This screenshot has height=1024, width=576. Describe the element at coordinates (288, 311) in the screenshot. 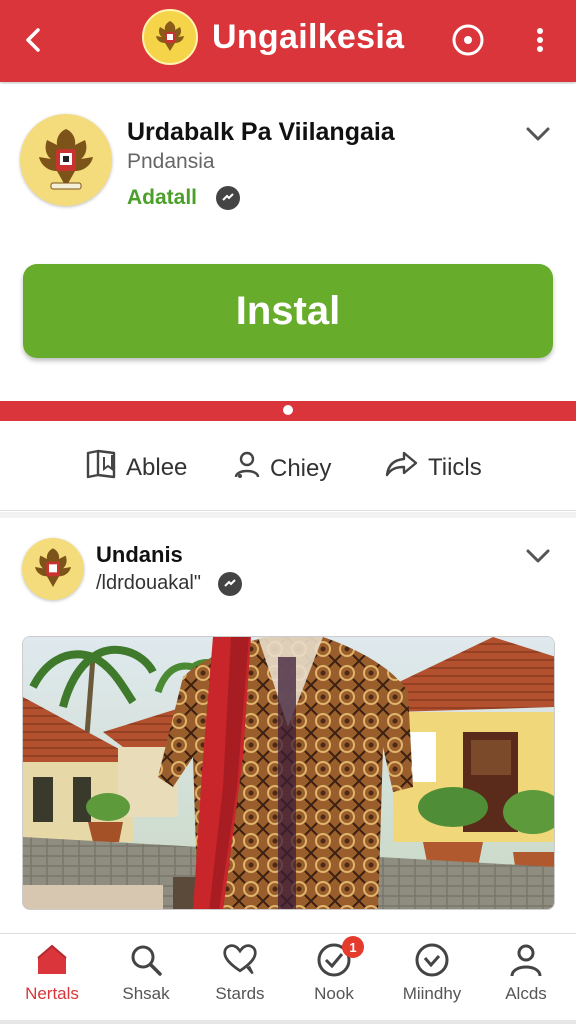

I see `install-button: Instal` at that location.